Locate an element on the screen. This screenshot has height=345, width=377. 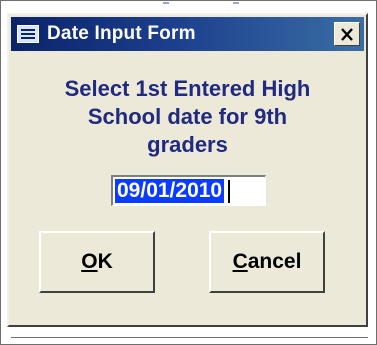
cancel-button: Cancel is located at coordinates (267, 262).